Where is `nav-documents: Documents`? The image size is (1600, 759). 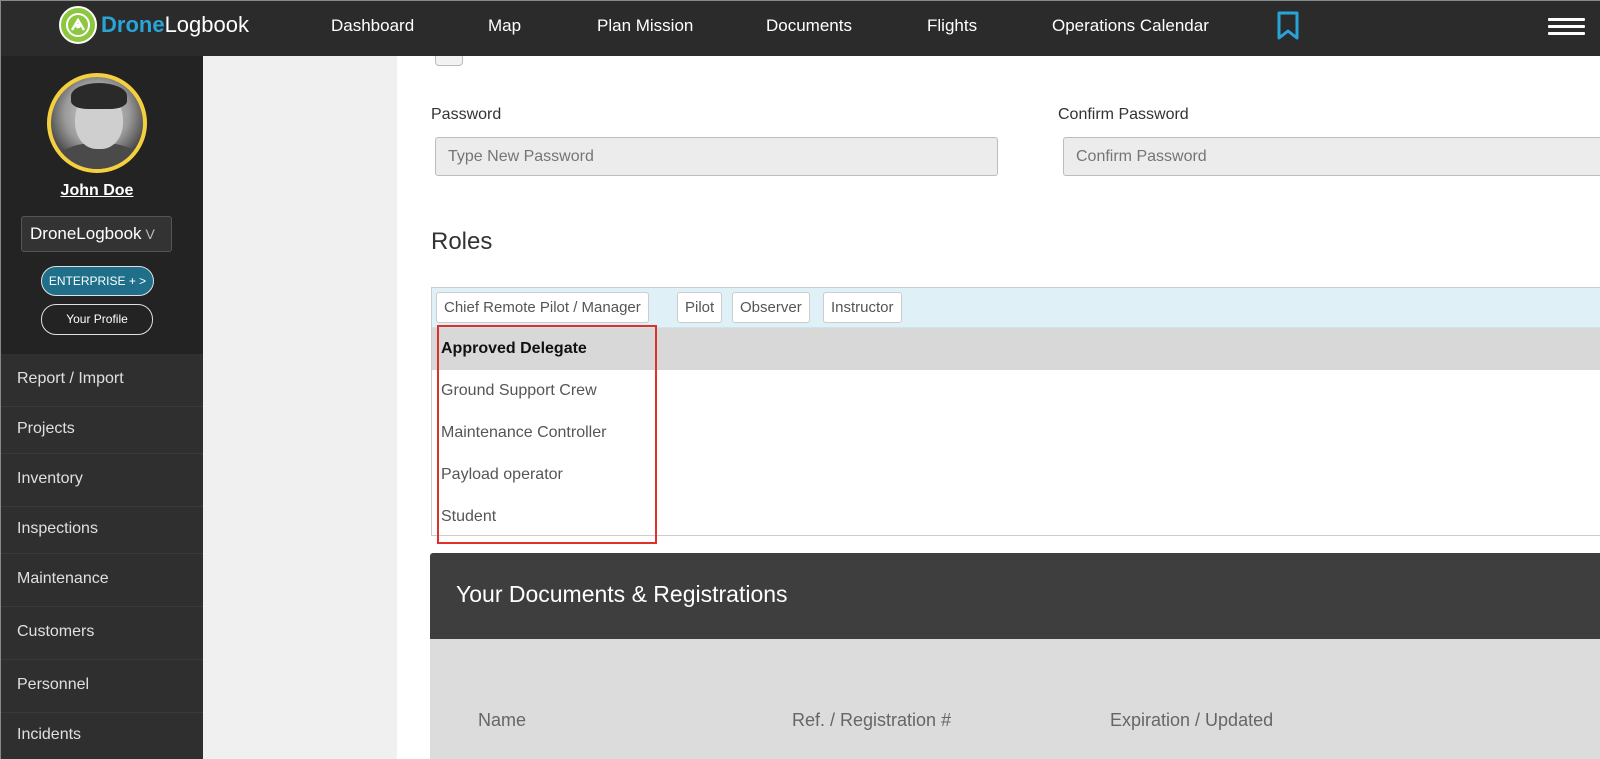 nav-documents: Documents is located at coordinates (809, 26).